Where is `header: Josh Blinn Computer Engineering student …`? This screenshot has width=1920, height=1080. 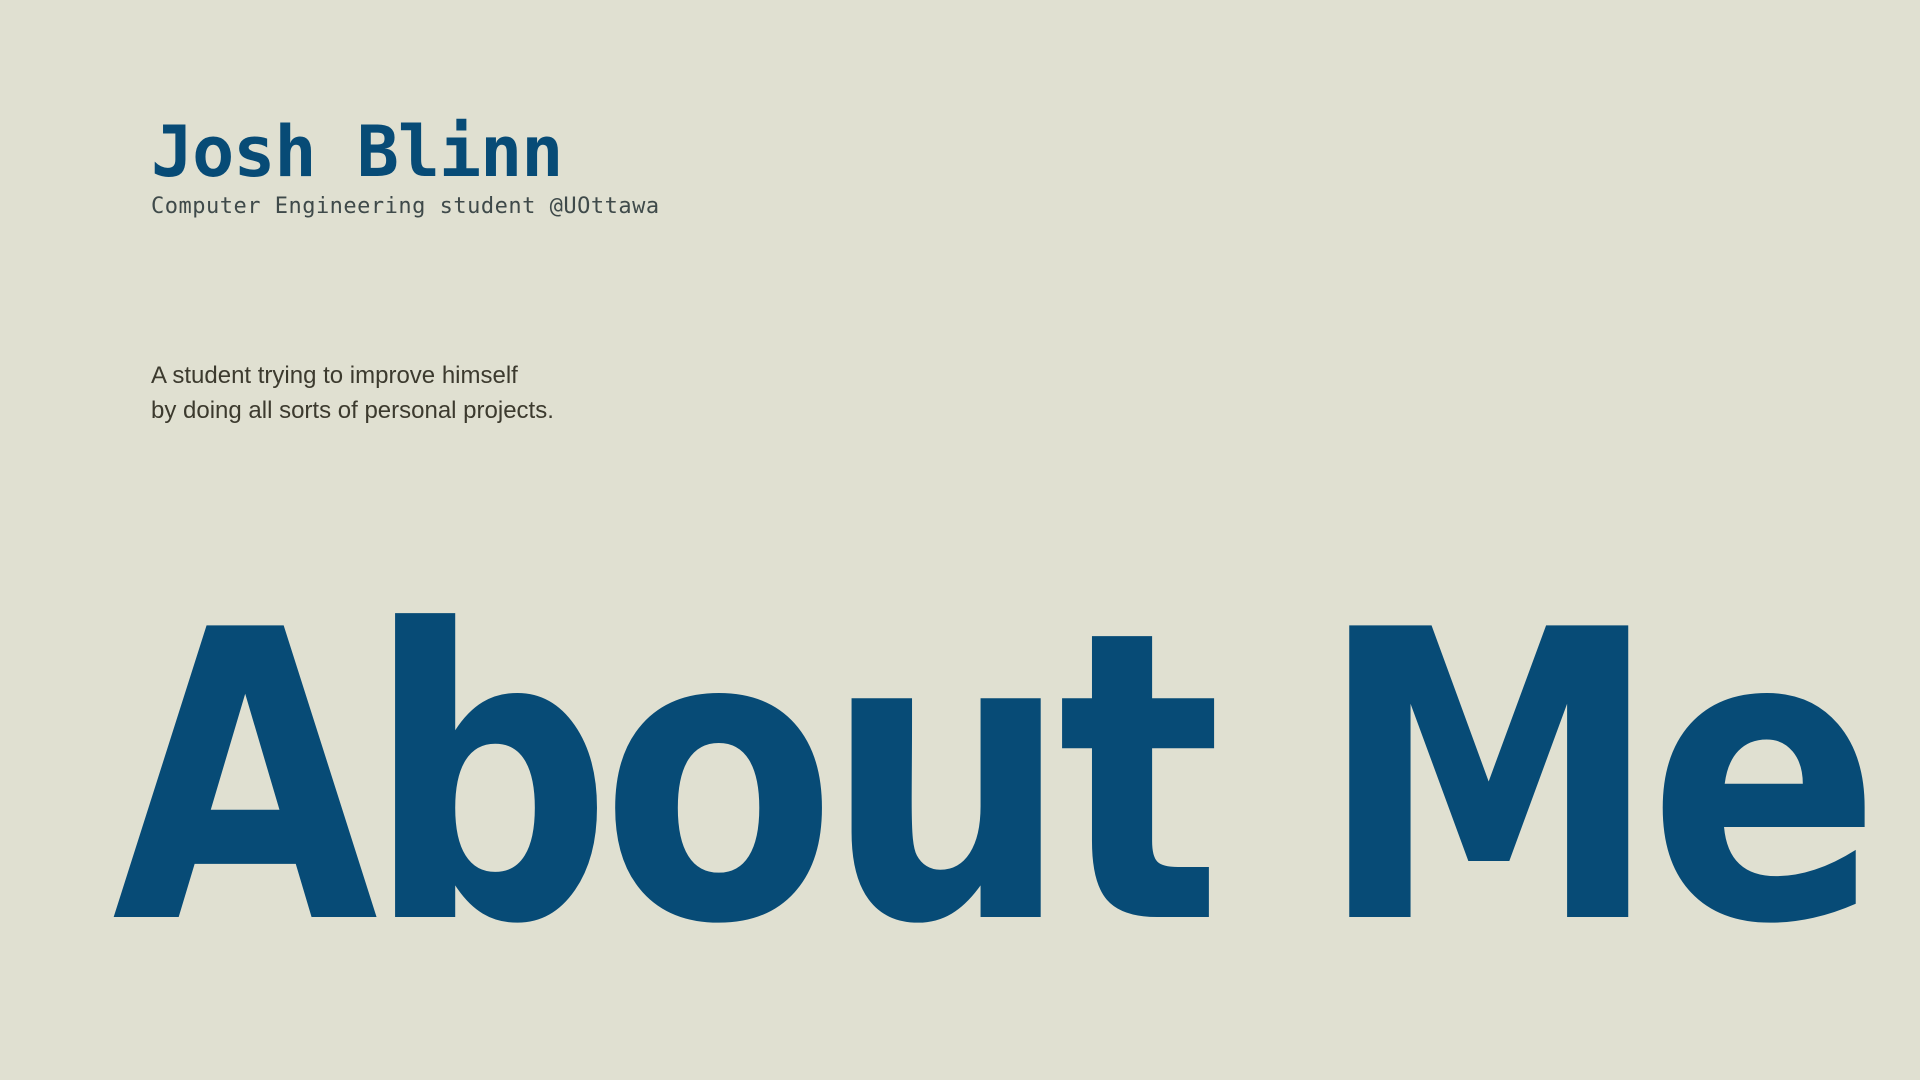 header: Josh Blinn Computer Engineering student … is located at coordinates (405, 167).